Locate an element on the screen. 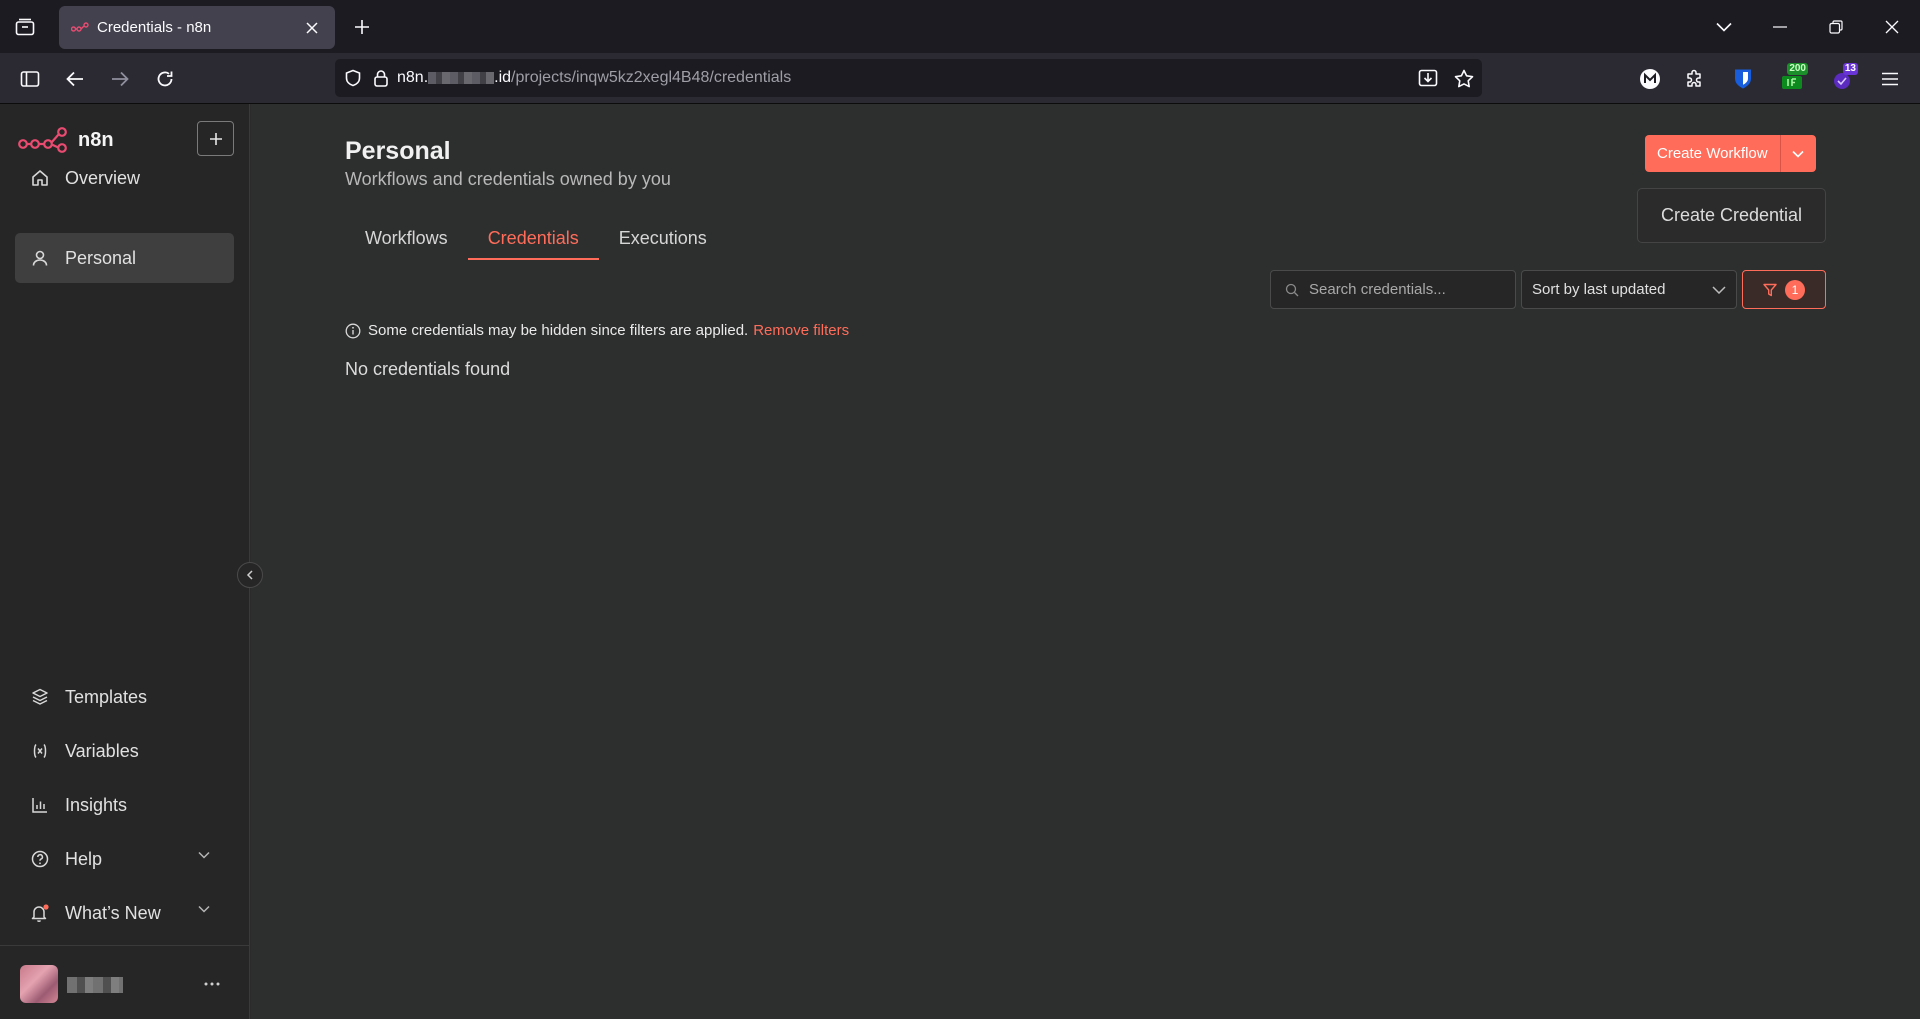 This screenshot has height=1019, width=1920. variables-icon is located at coordinates (40, 751).